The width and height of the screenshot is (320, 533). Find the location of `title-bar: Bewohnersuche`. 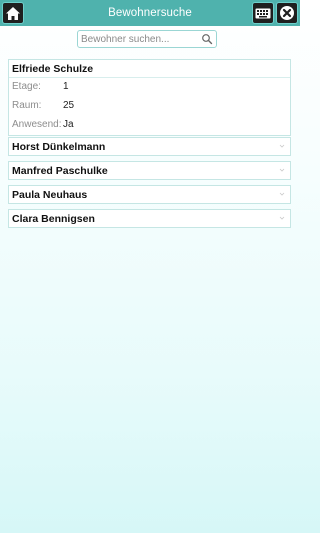

title-bar: Bewohnersuche is located at coordinates (150, 13).